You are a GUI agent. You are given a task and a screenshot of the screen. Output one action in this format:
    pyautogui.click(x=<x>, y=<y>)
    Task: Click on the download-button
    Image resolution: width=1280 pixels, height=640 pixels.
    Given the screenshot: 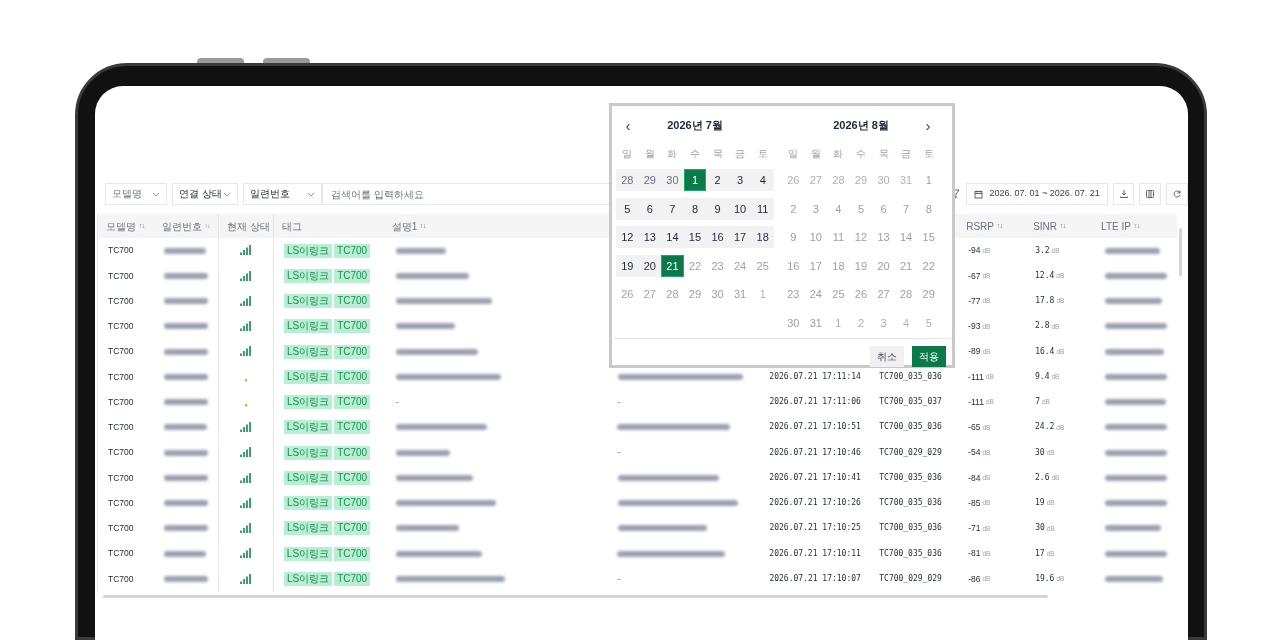 What is the action you would take?
    pyautogui.click(x=1123, y=194)
    